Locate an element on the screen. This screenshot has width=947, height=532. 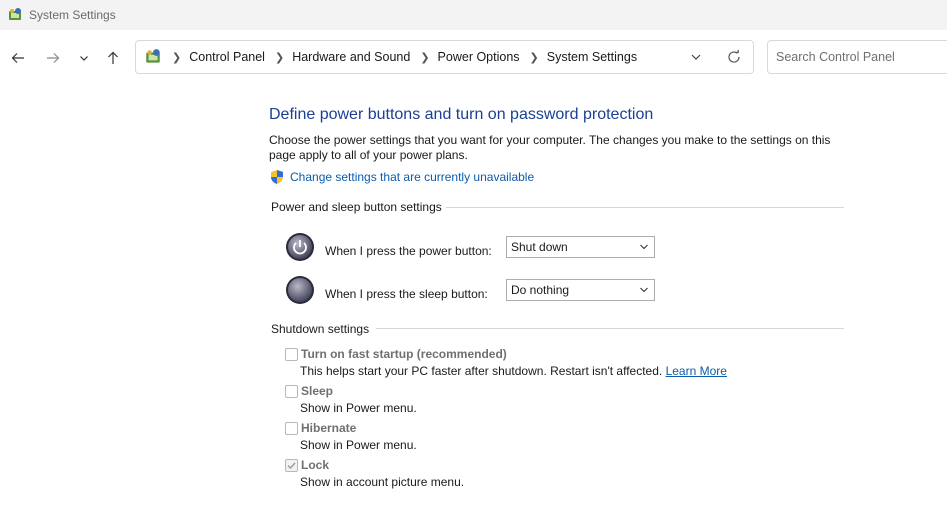
recent-dropdown-icon is located at coordinates (84, 58).